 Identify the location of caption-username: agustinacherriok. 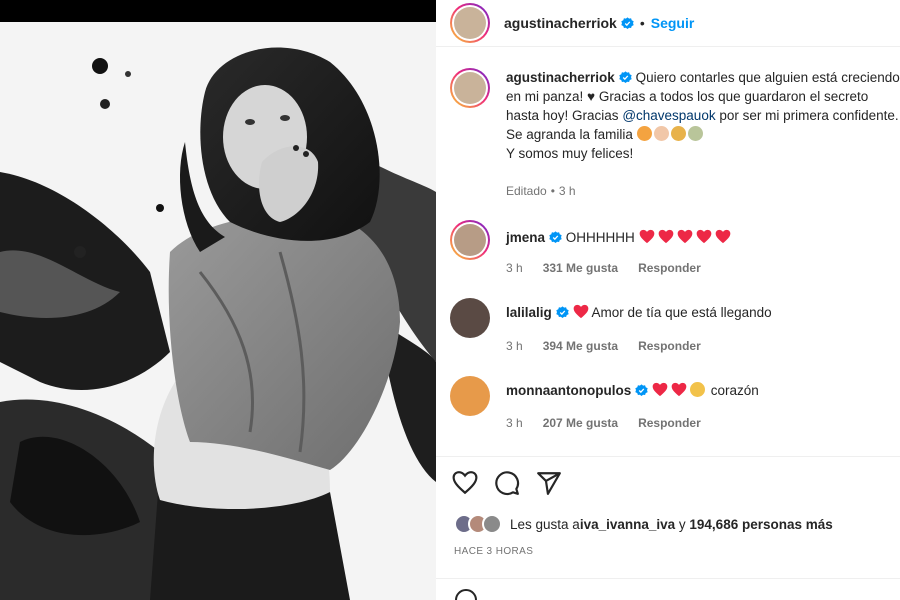
(560, 77).